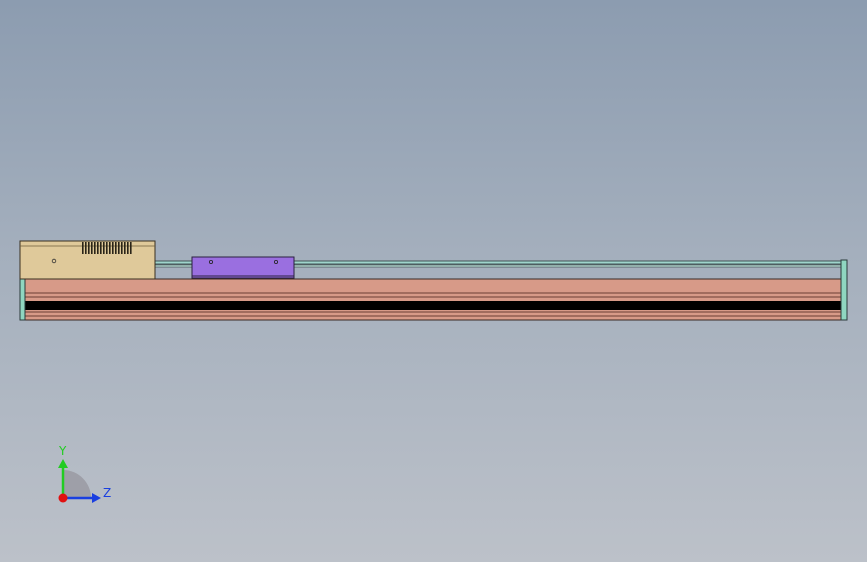  I want to click on z-axis-label: Z, so click(107, 493).